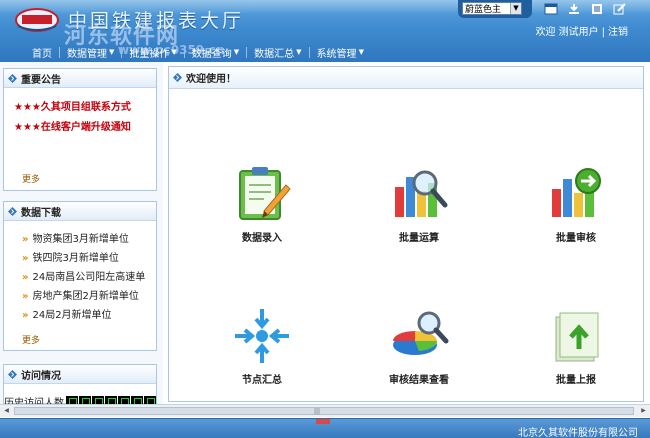  What do you see at coordinates (211, 79) in the screenshot?
I see `welcome-title: 欢迎使用！` at bounding box center [211, 79].